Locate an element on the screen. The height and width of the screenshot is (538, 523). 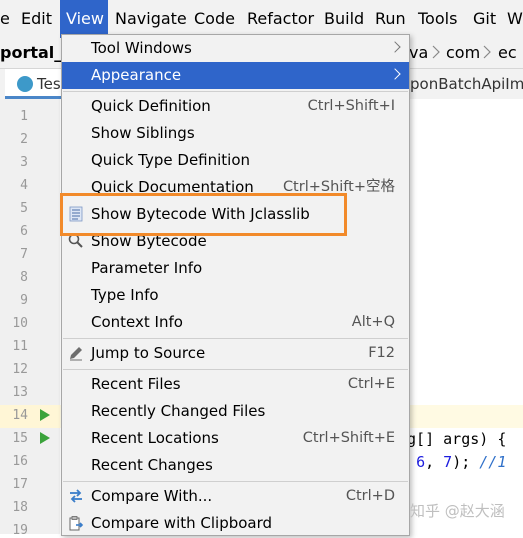
menu-item-tool-windows: Tool Windows is located at coordinates (235, 48).